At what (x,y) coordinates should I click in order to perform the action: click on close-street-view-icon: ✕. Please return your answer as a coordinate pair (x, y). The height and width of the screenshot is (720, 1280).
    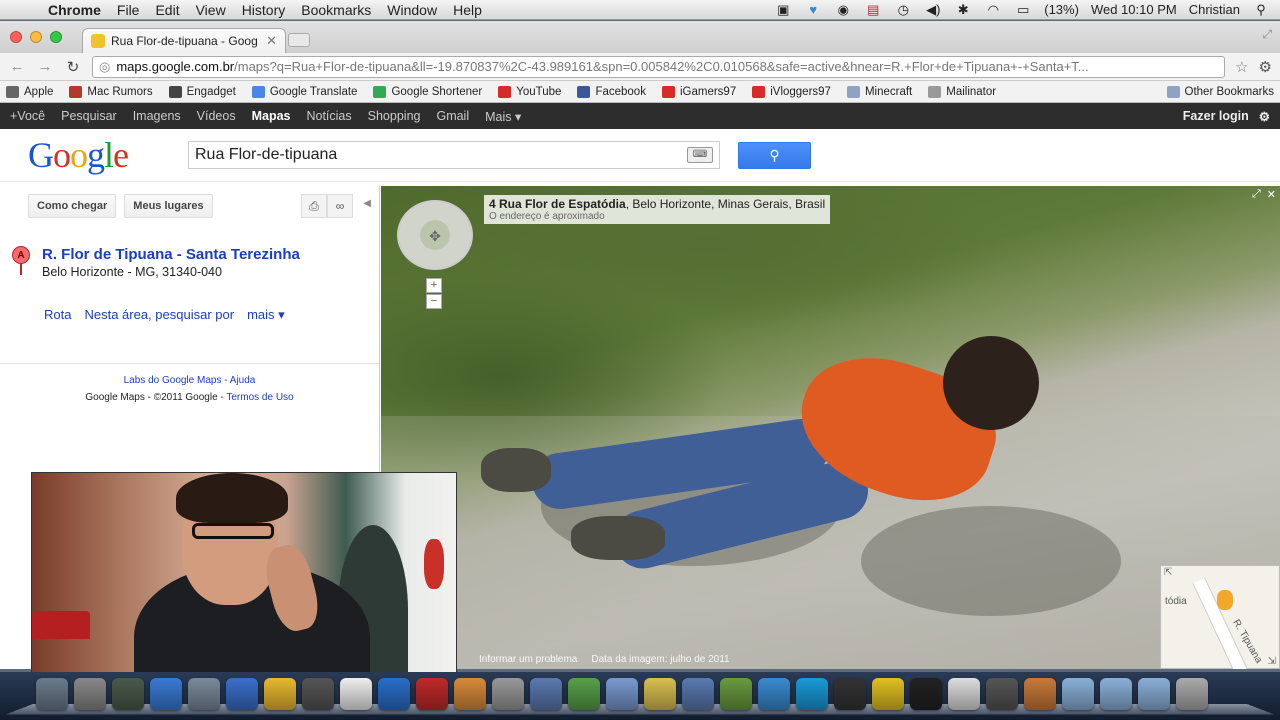
    Looking at the image, I should click on (1271, 194).